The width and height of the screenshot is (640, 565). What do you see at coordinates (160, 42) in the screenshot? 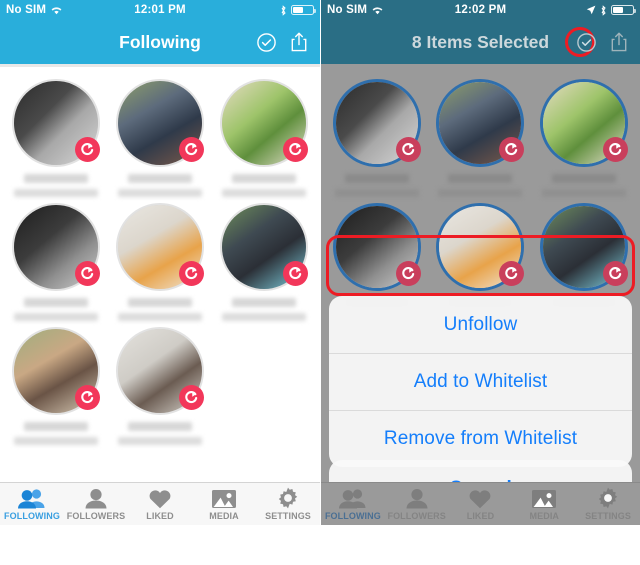
I see `navigation-bar: Following` at bounding box center [160, 42].